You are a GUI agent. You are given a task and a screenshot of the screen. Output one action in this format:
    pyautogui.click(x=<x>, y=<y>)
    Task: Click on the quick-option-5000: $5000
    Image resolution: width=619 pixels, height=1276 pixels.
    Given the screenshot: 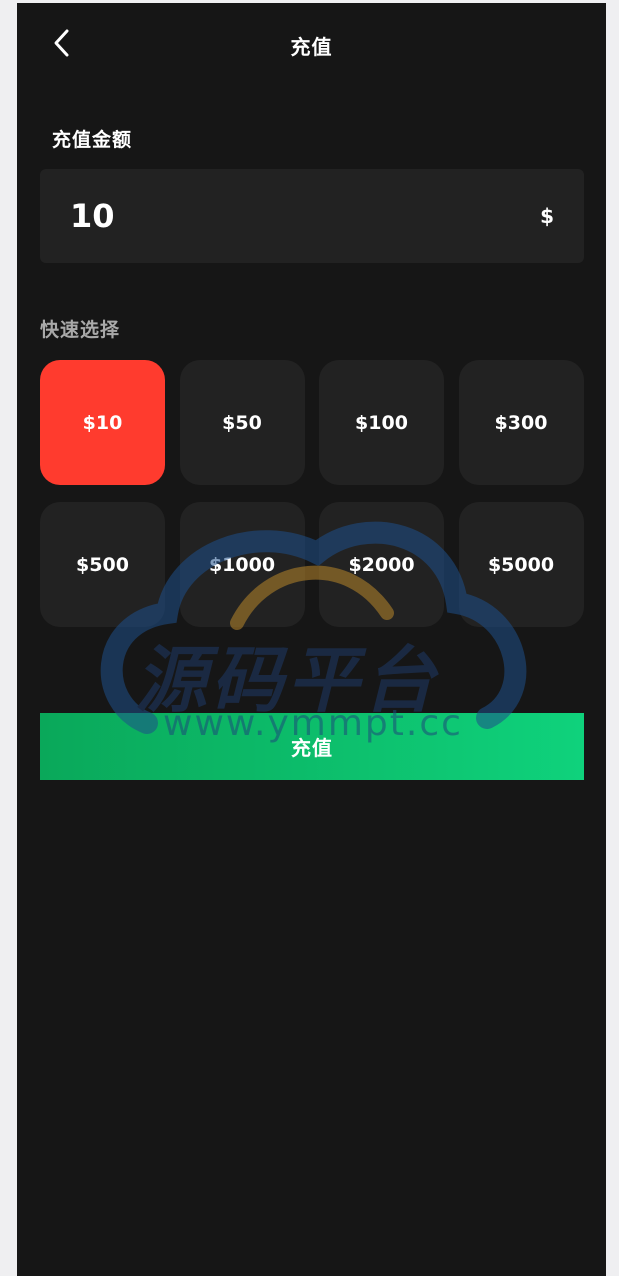 What is the action you would take?
    pyautogui.click(x=521, y=564)
    